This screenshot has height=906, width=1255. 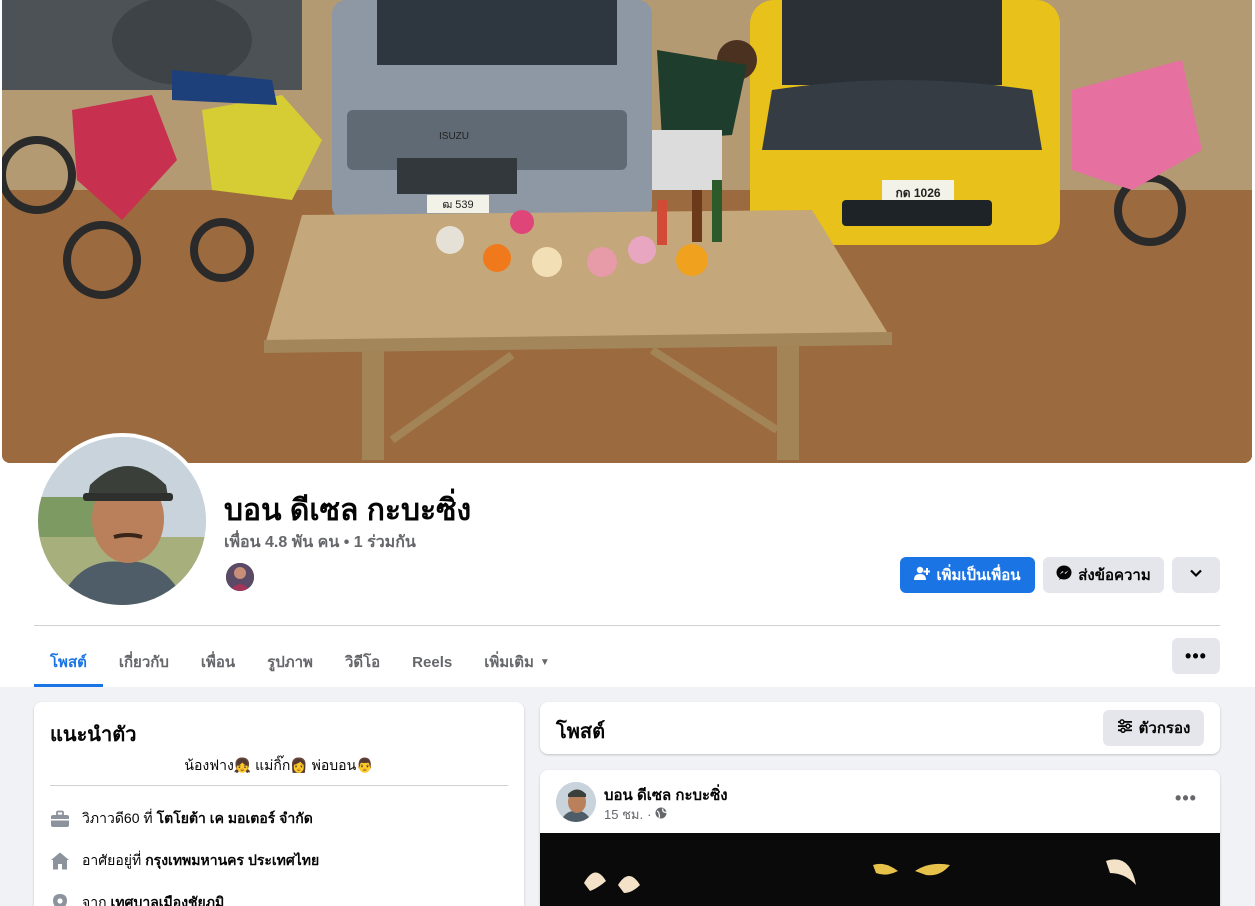 I want to click on tab-more-label: เพิ่มเติม, so click(x=509, y=662).